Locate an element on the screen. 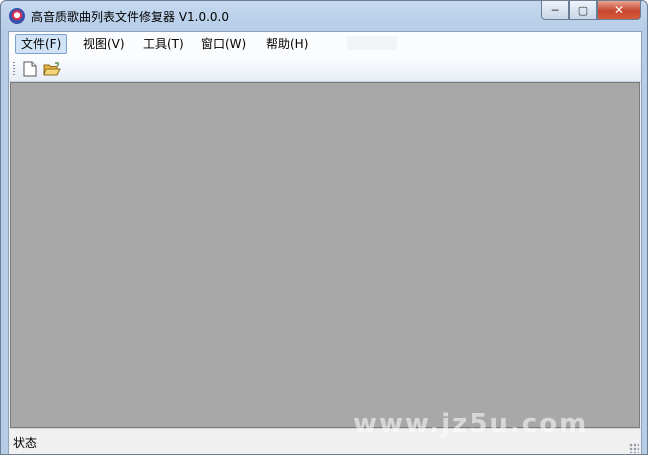 Image resolution: width=648 pixels, height=455 pixels. window-title: 高音质歌曲列表文件修复器 V1.0.0.0 is located at coordinates (130, 17).